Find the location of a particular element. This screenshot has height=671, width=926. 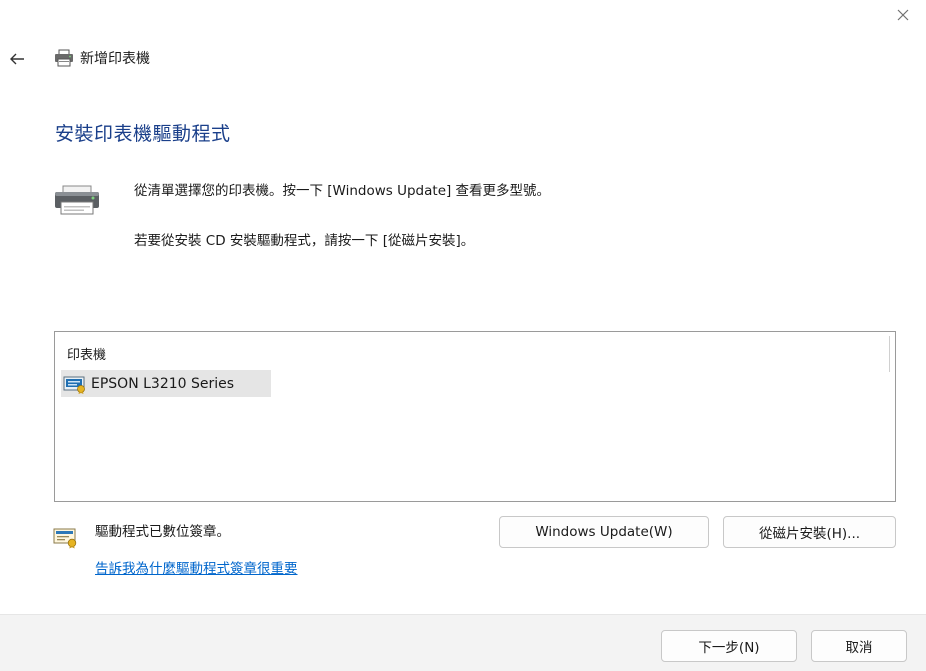

window-title: 新增印表機 is located at coordinates (102, 58).